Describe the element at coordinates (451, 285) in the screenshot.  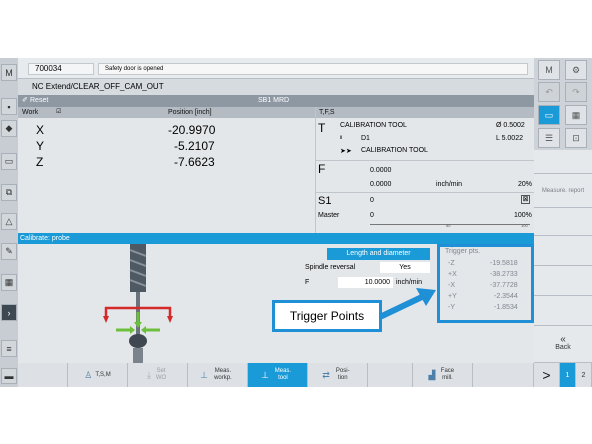
I see `trigger-axis: -X` at that location.